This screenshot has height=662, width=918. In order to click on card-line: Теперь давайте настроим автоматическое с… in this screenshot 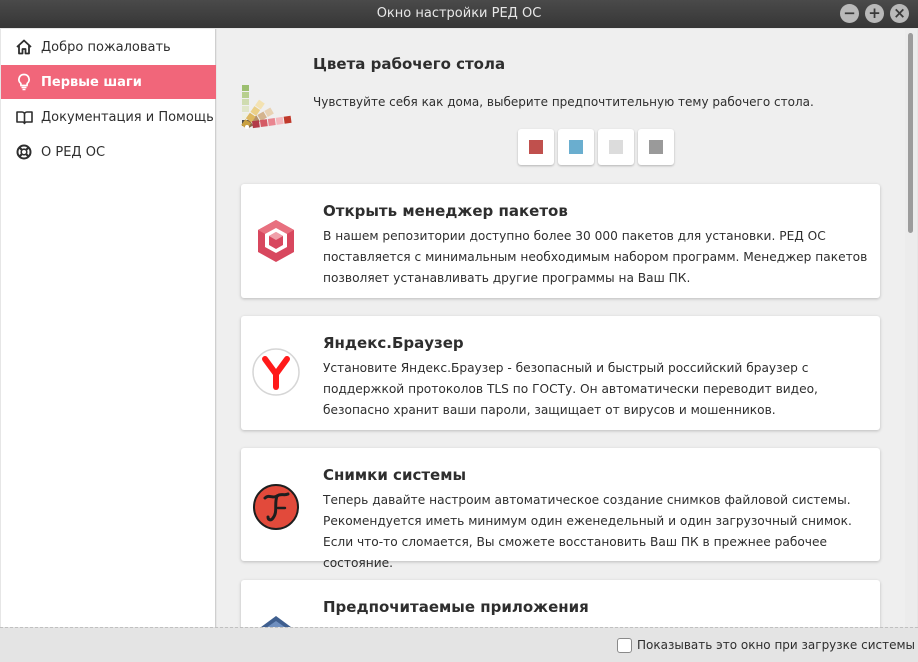, I will do `click(587, 500)`.